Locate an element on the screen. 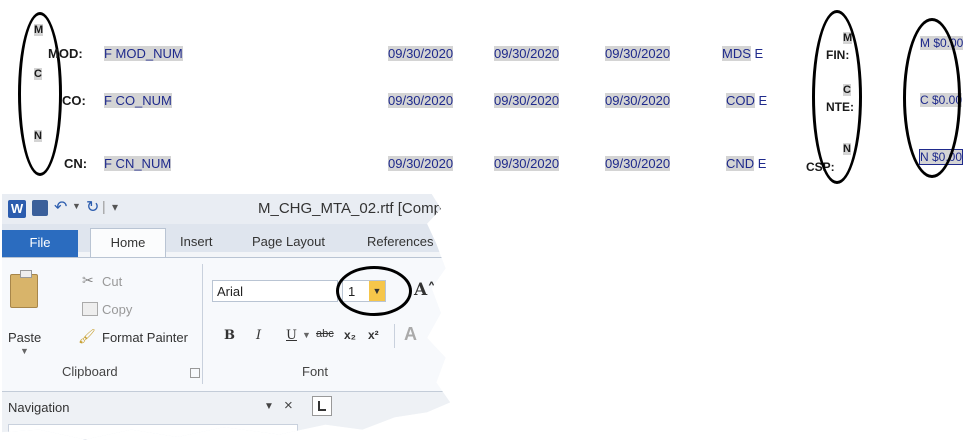 Image resolution: width=974 pixels, height=446 pixels. code-field: CND E is located at coordinates (746, 163).